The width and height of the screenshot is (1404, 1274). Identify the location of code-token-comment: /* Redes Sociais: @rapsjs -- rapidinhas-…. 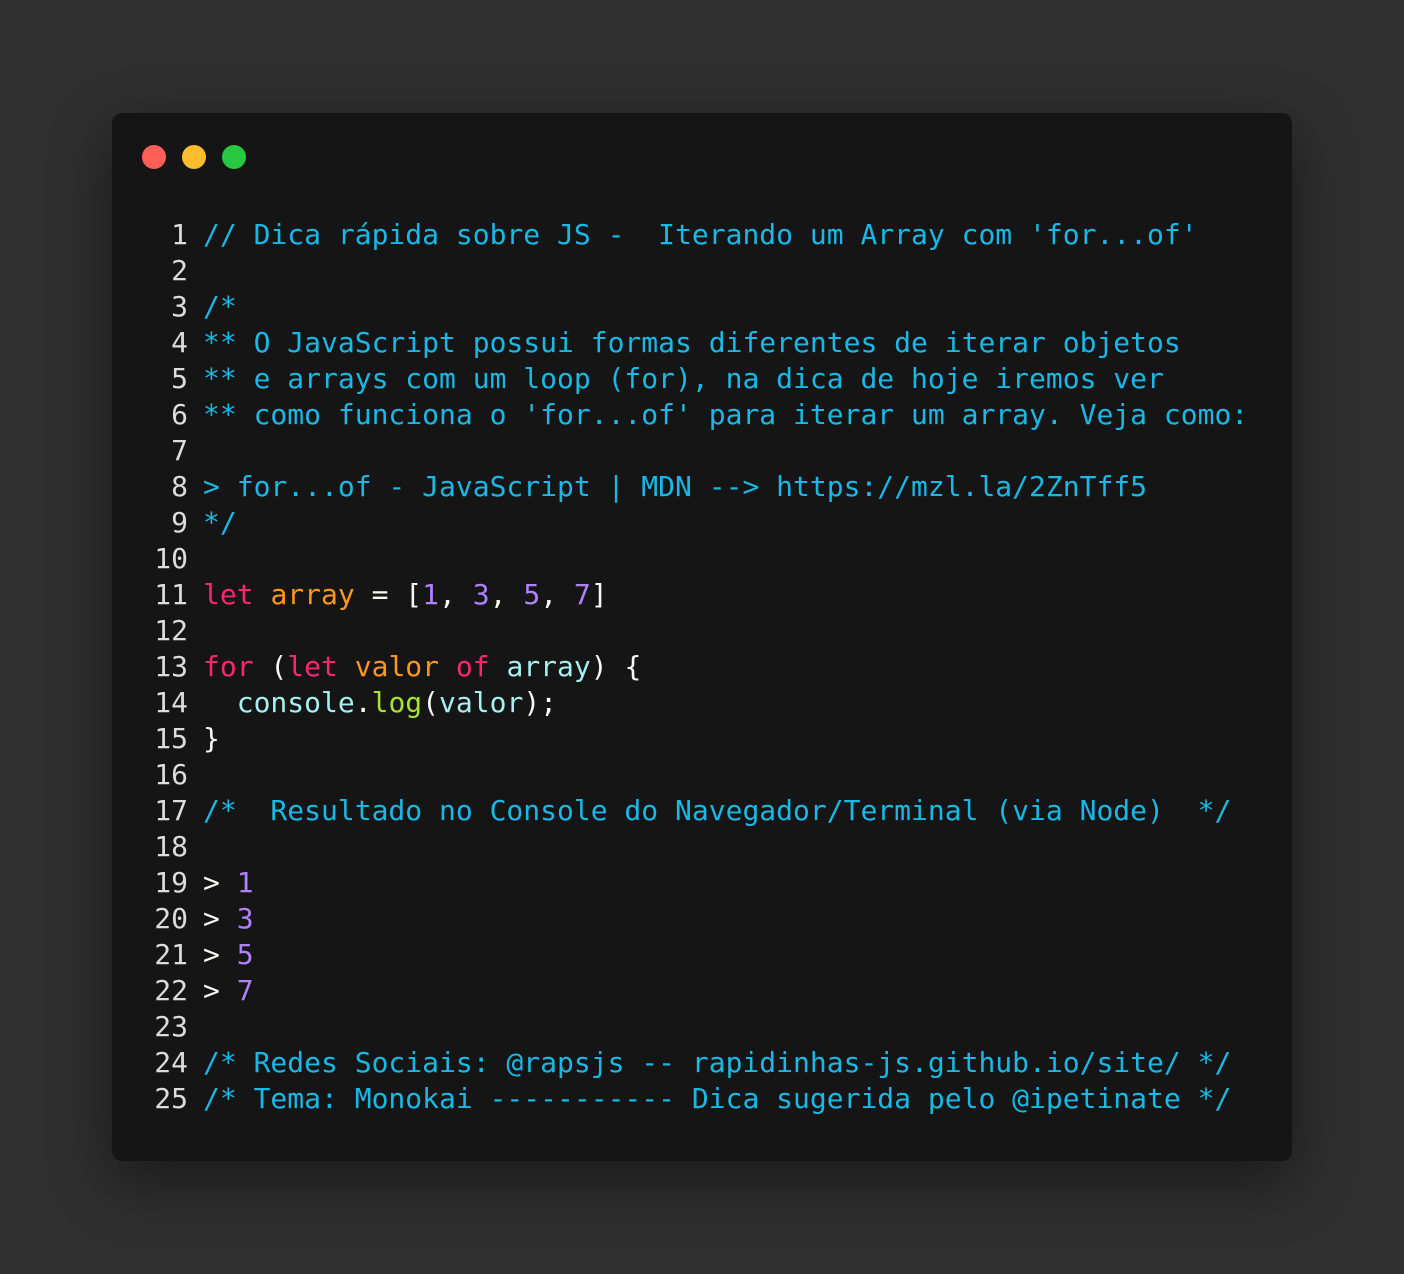
(717, 1062).